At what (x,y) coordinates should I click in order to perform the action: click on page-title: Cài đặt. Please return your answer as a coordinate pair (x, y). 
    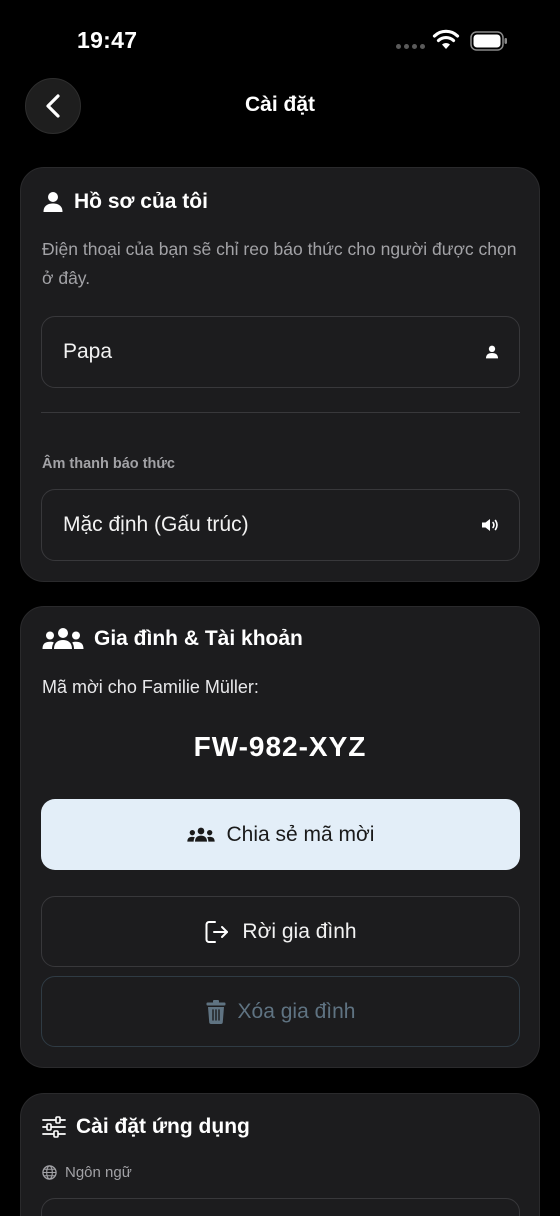
    Looking at the image, I should click on (279, 104).